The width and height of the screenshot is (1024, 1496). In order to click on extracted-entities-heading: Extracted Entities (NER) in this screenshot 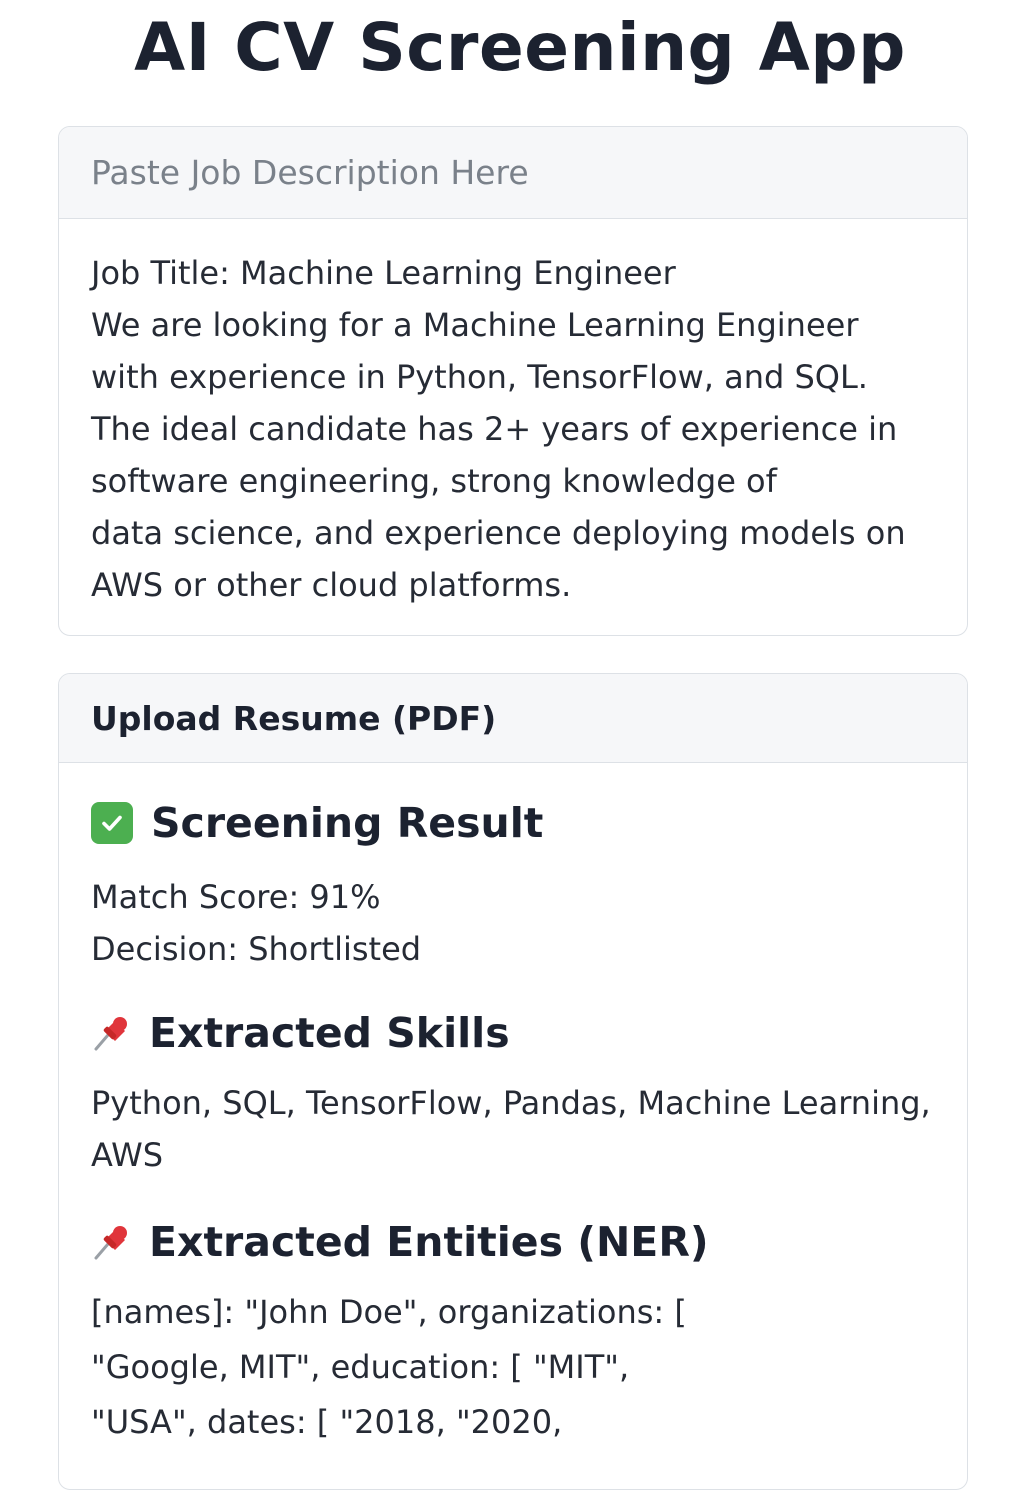, I will do `click(400, 1242)`.